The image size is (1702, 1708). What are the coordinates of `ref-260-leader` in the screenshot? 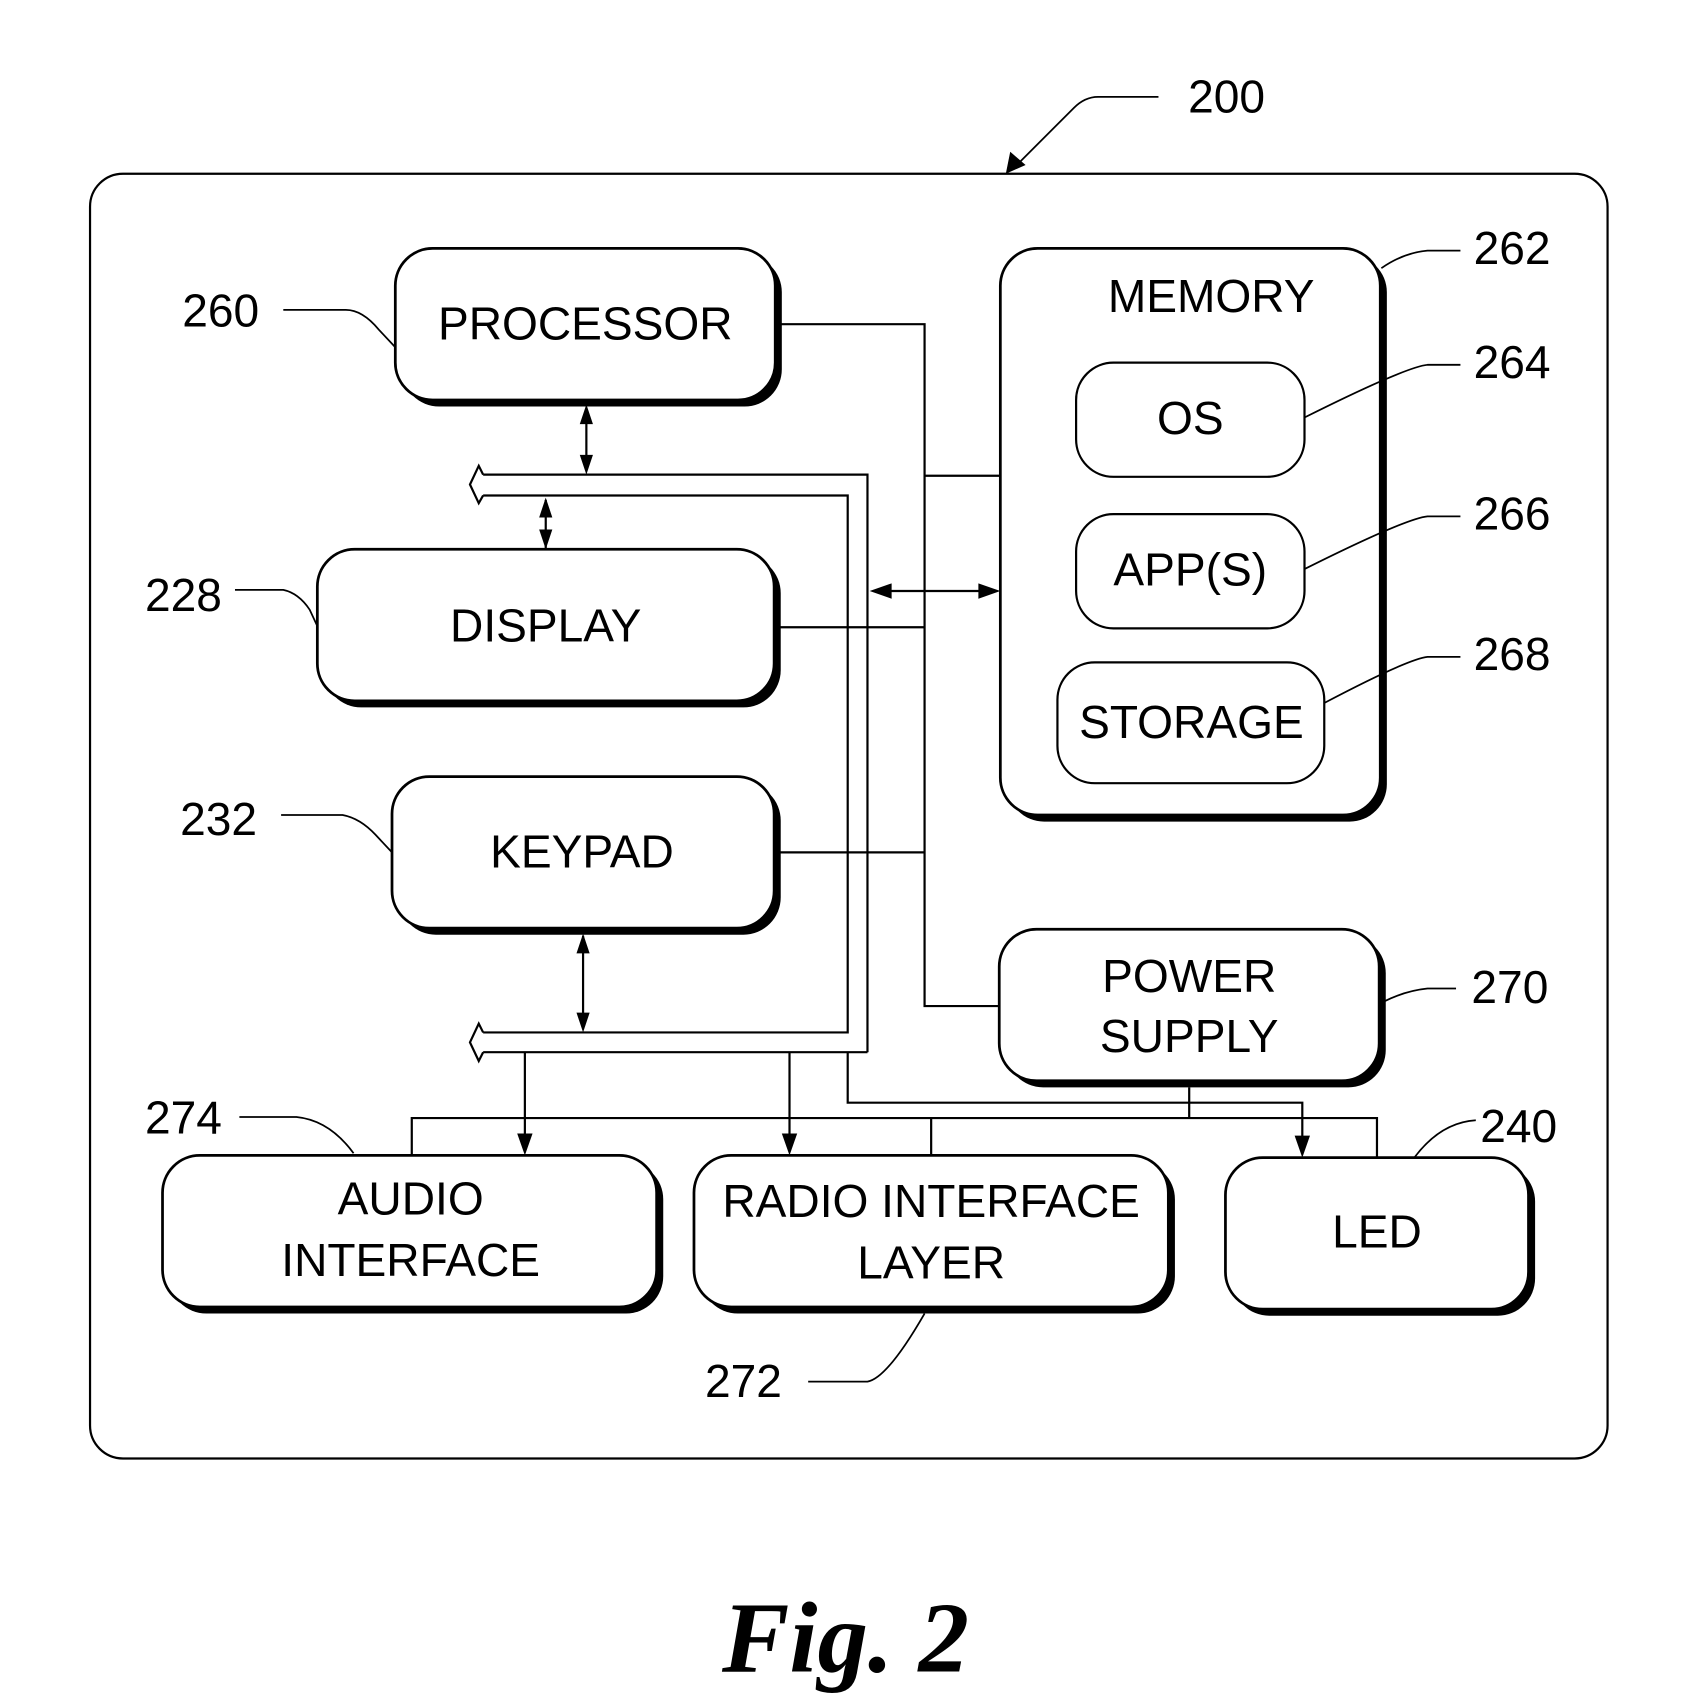 It's located at (339, 328).